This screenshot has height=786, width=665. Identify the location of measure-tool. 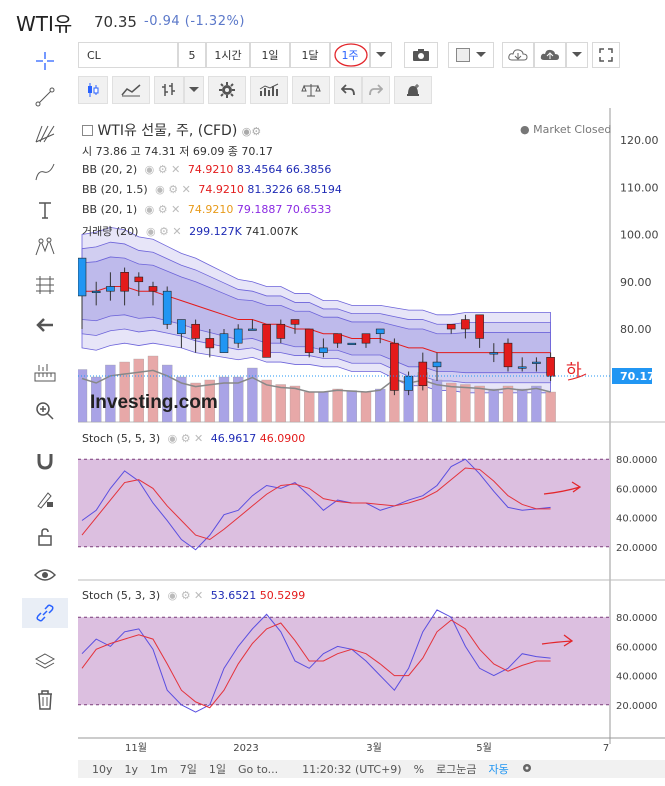
(45, 373).